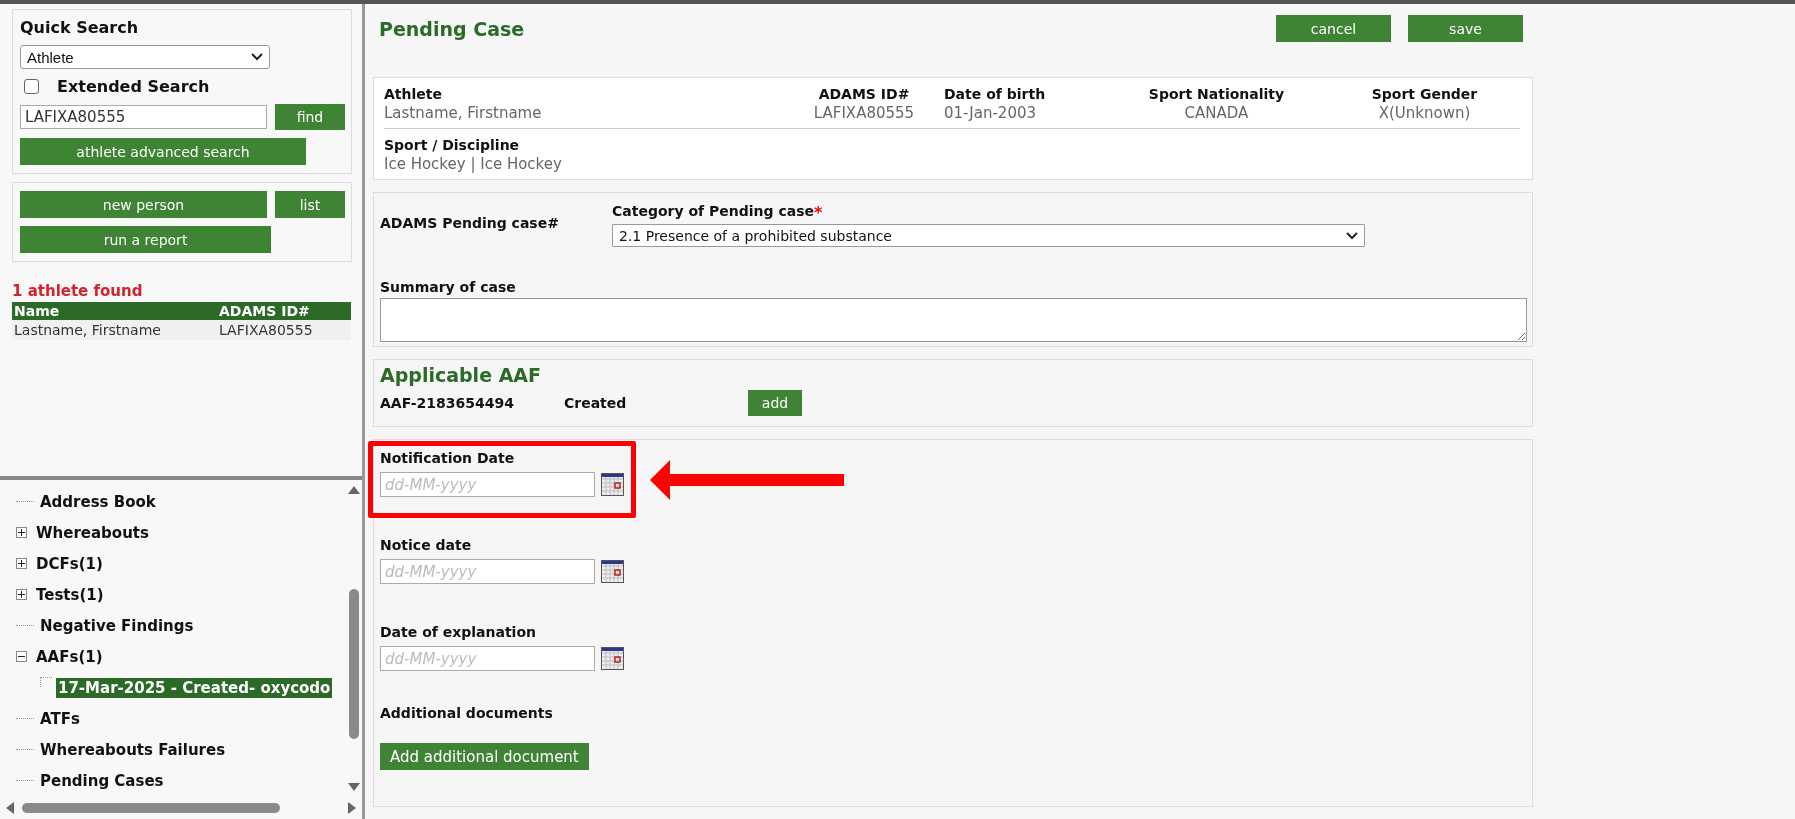 This screenshot has width=1795, height=819. What do you see at coordinates (467, 713) in the screenshot?
I see `field-label: Additional documents` at bounding box center [467, 713].